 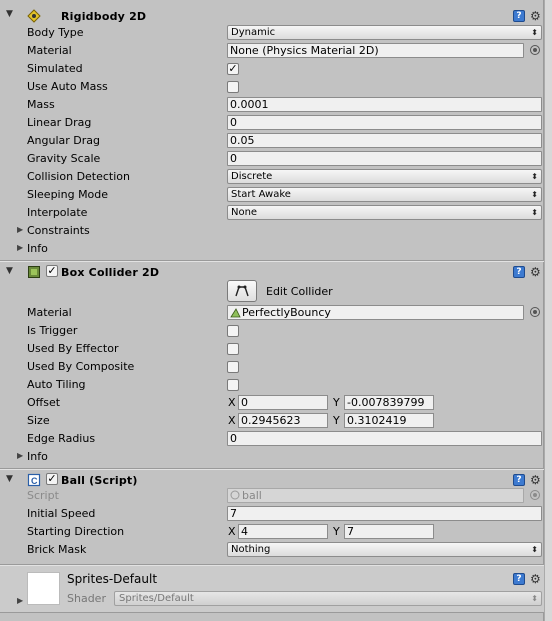 What do you see at coordinates (261, 194) in the screenshot?
I see `sleeping-mode-value: Start Awake` at bounding box center [261, 194].